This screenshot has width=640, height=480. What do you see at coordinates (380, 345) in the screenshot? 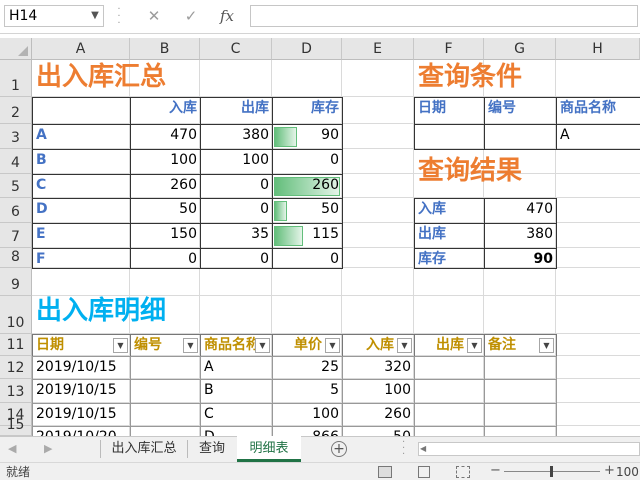
I see `detail-header-label: 入库` at bounding box center [380, 345].